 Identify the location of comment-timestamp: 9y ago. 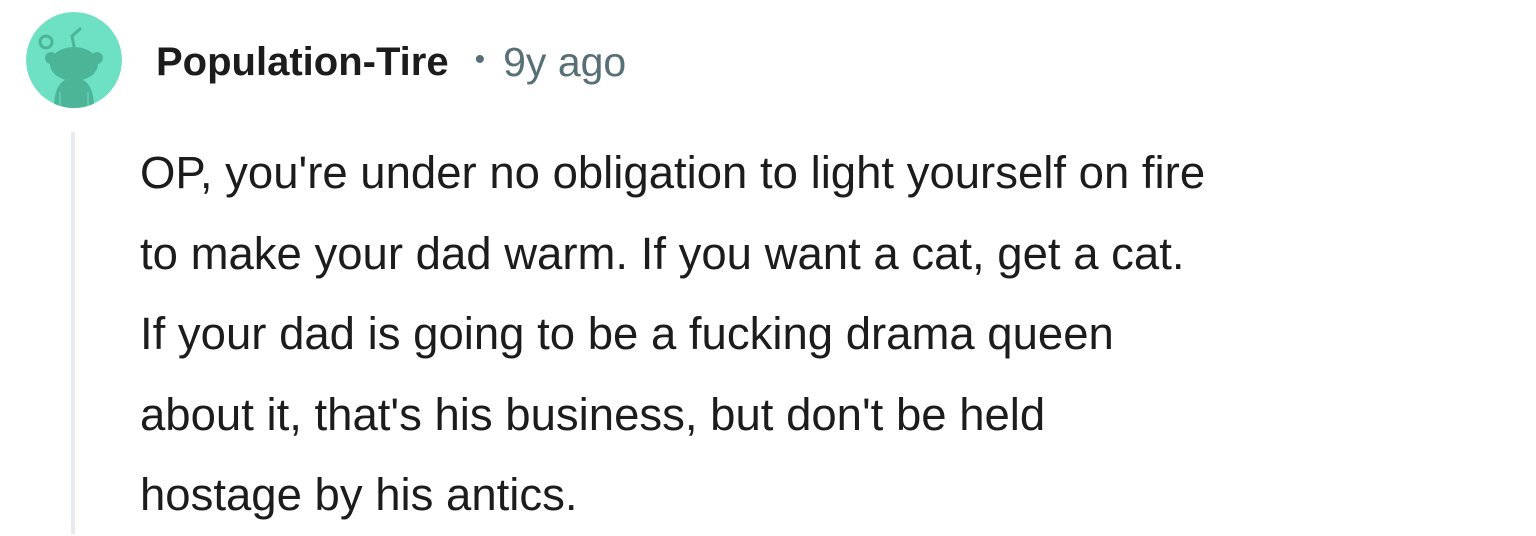
(564, 62).